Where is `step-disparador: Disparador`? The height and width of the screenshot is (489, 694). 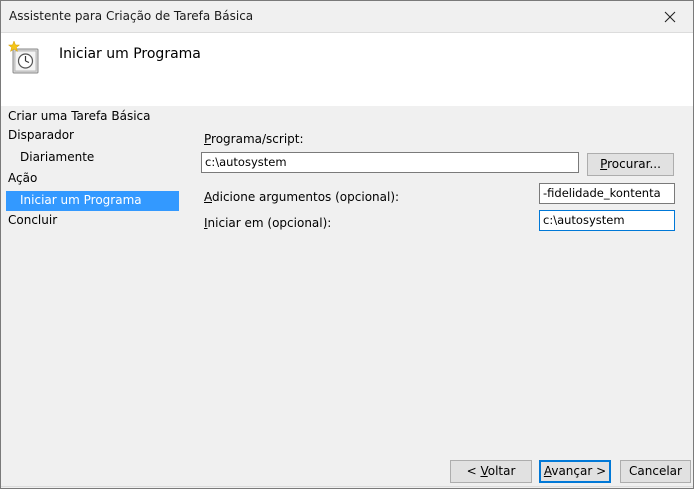
step-disparador: Disparador is located at coordinates (41, 136).